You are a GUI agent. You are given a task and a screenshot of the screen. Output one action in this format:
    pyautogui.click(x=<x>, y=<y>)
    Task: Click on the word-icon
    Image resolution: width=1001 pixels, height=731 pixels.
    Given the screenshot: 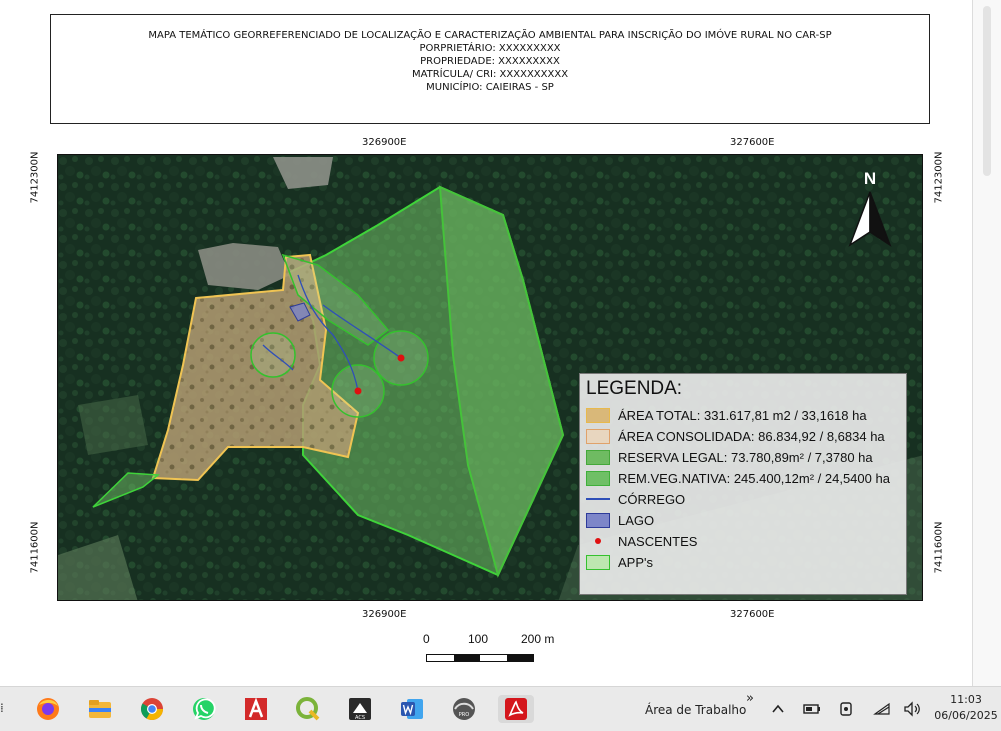 What is the action you would take?
    pyautogui.click(x=412, y=709)
    